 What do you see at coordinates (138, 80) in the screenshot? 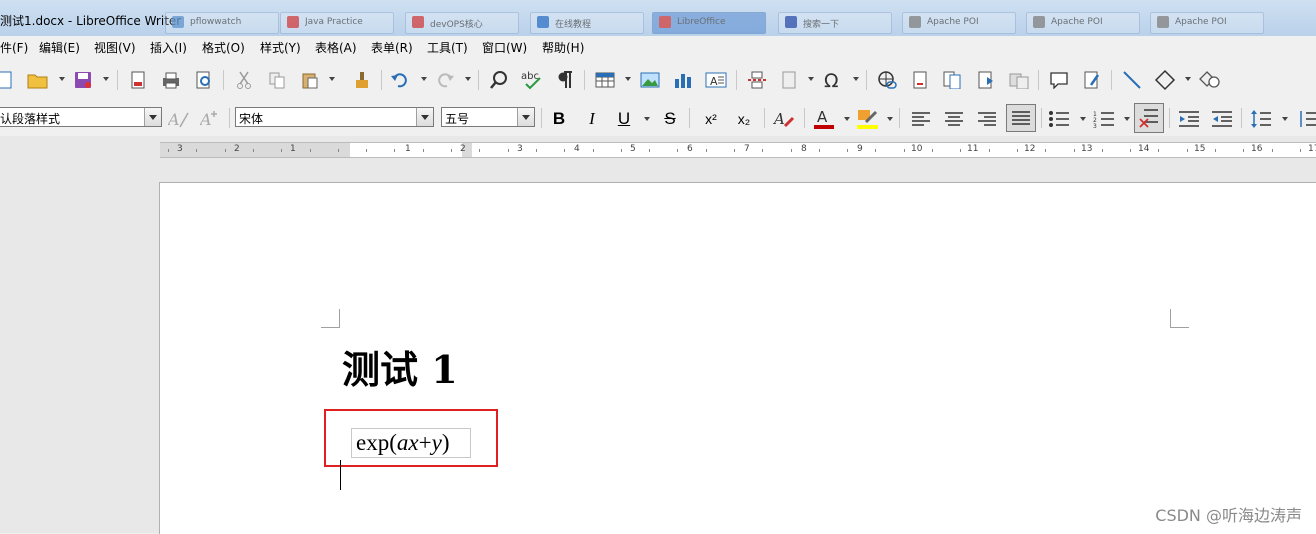
I see `export-pdf-icon` at bounding box center [138, 80].